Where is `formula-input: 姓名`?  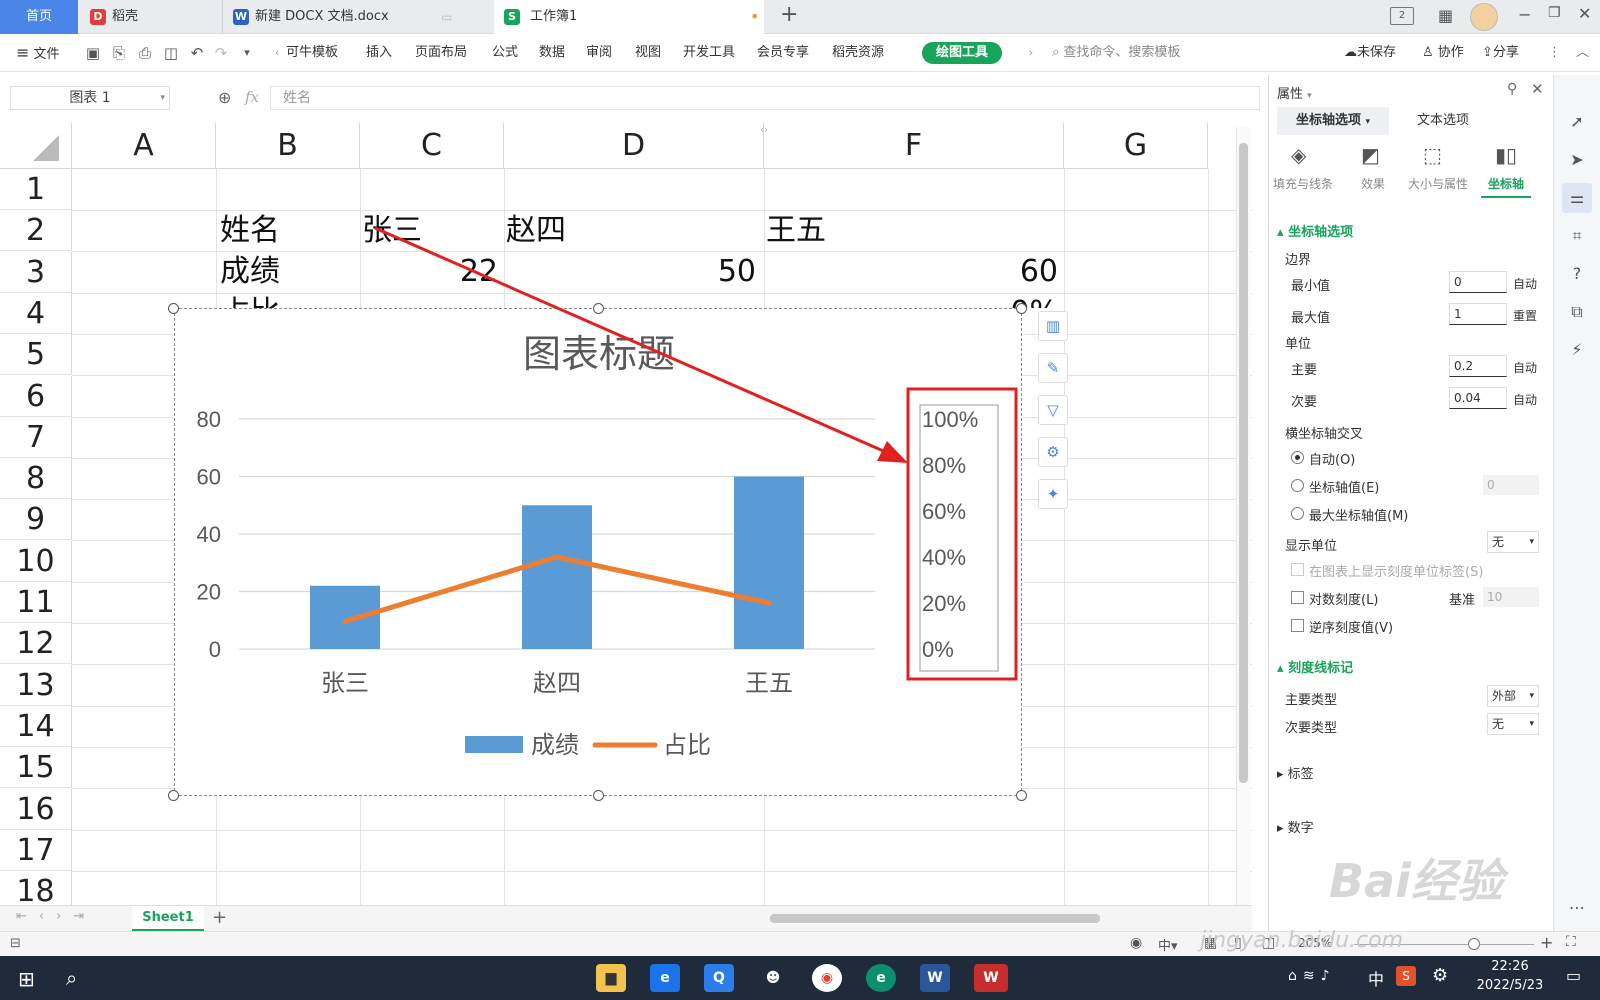 formula-input: 姓名 is located at coordinates (765, 98).